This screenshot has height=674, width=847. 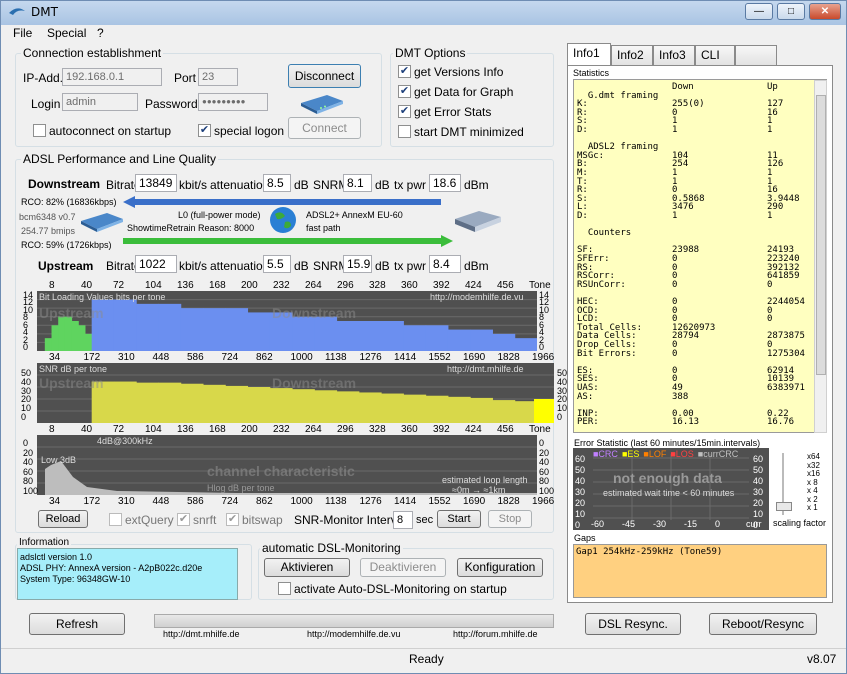 What do you see at coordinates (445, 264) in the screenshot?
I see `us-txpwr-field: 8.4` at bounding box center [445, 264].